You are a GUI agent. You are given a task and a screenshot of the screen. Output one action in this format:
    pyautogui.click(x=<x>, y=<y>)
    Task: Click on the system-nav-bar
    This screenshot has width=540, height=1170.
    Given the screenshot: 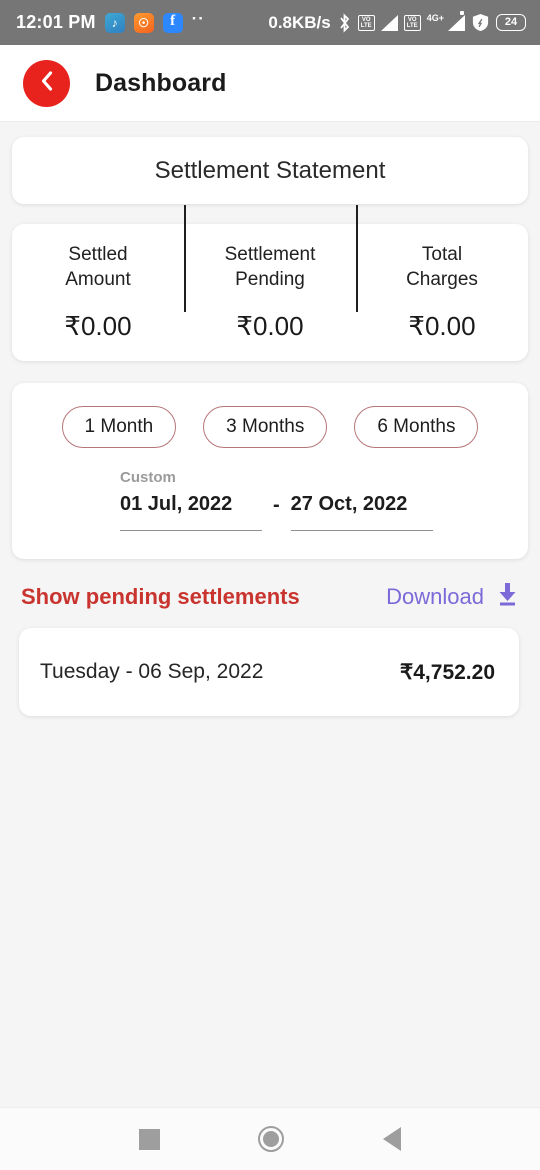 What is the action you would take?
    pyautogui.click(x=270, y=1138)
    